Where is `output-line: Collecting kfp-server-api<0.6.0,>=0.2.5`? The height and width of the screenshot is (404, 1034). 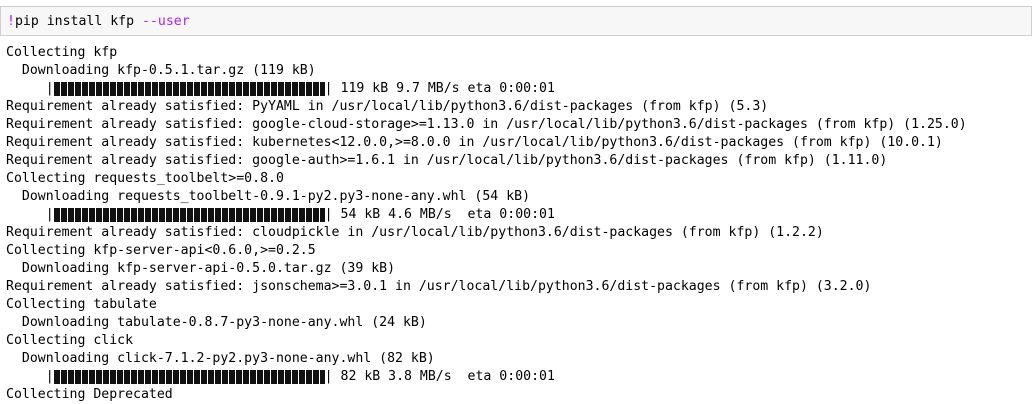 output-line: Collecting kfp-server-api<0.6.0,>=0.2.5 is located at coordinates (161, 250).